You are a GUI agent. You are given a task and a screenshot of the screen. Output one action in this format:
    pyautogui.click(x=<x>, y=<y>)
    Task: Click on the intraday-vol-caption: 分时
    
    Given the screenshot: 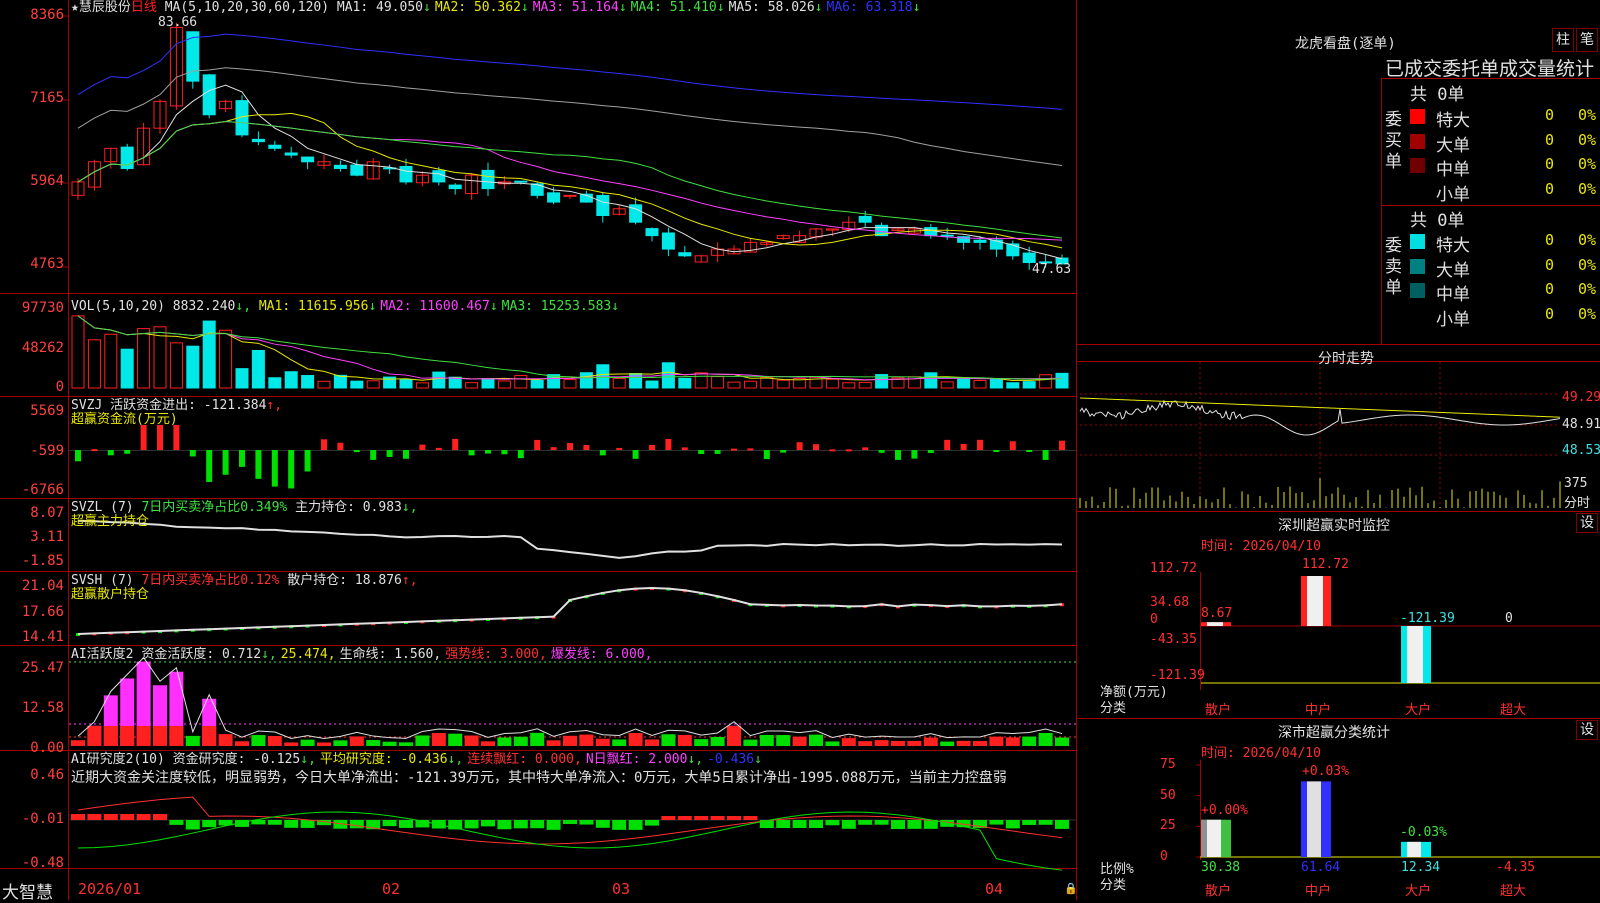 What is the action you would take?
    pyautogui.click(x=1577, y=503)
    